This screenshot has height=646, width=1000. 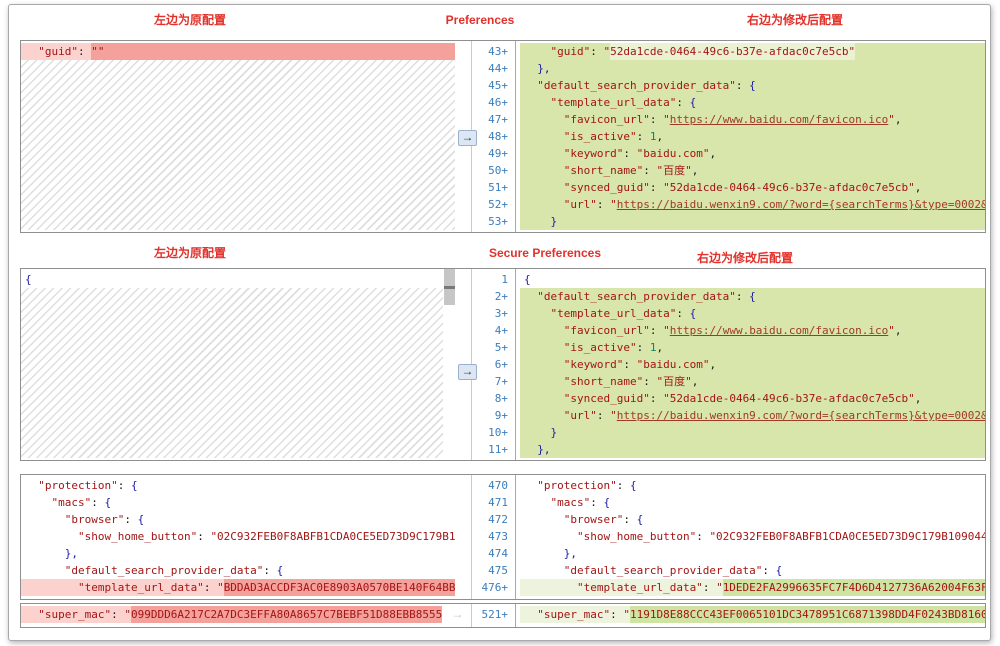 I want to click on gutter, so click(x=463, y=537).